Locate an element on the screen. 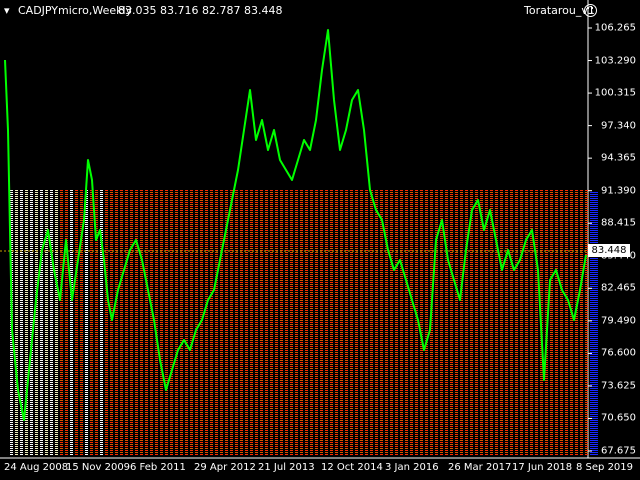 Image resolution: width=640 pixels, height=480 pixels. price-scale-label: 91.390 is located at coordinates (618, 191).